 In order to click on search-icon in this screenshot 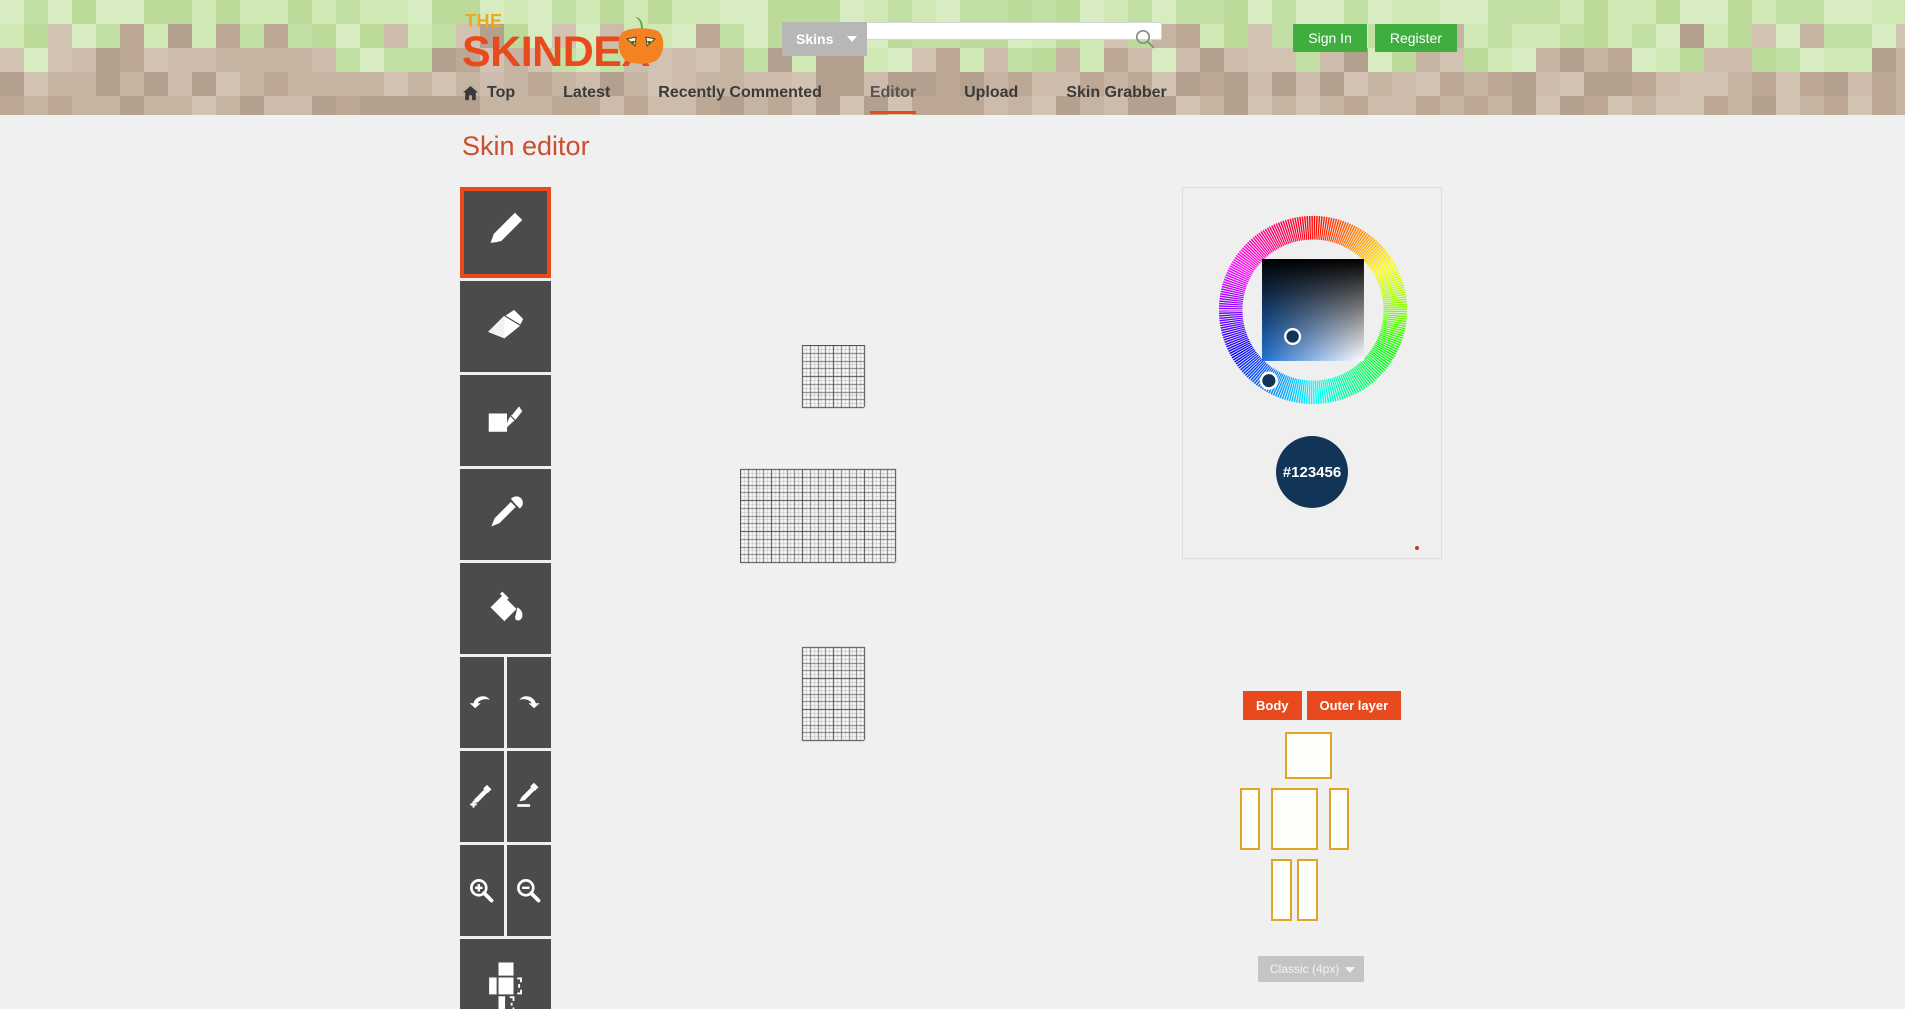, I will do `click(1146, 39)`.